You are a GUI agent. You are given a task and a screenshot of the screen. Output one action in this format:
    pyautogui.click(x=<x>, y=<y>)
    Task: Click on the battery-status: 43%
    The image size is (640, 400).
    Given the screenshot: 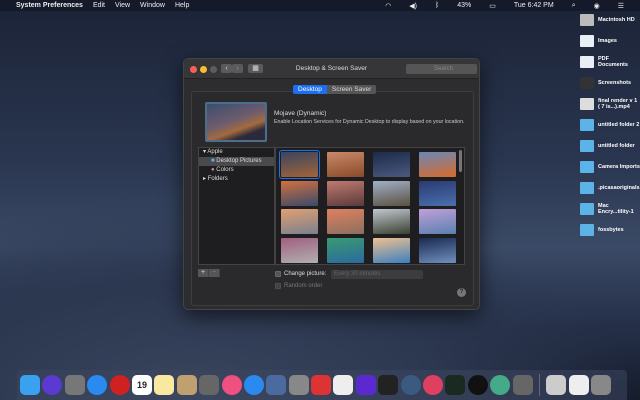 What is the action you would take?
    pyautogui.click(x=464, y=5)
    